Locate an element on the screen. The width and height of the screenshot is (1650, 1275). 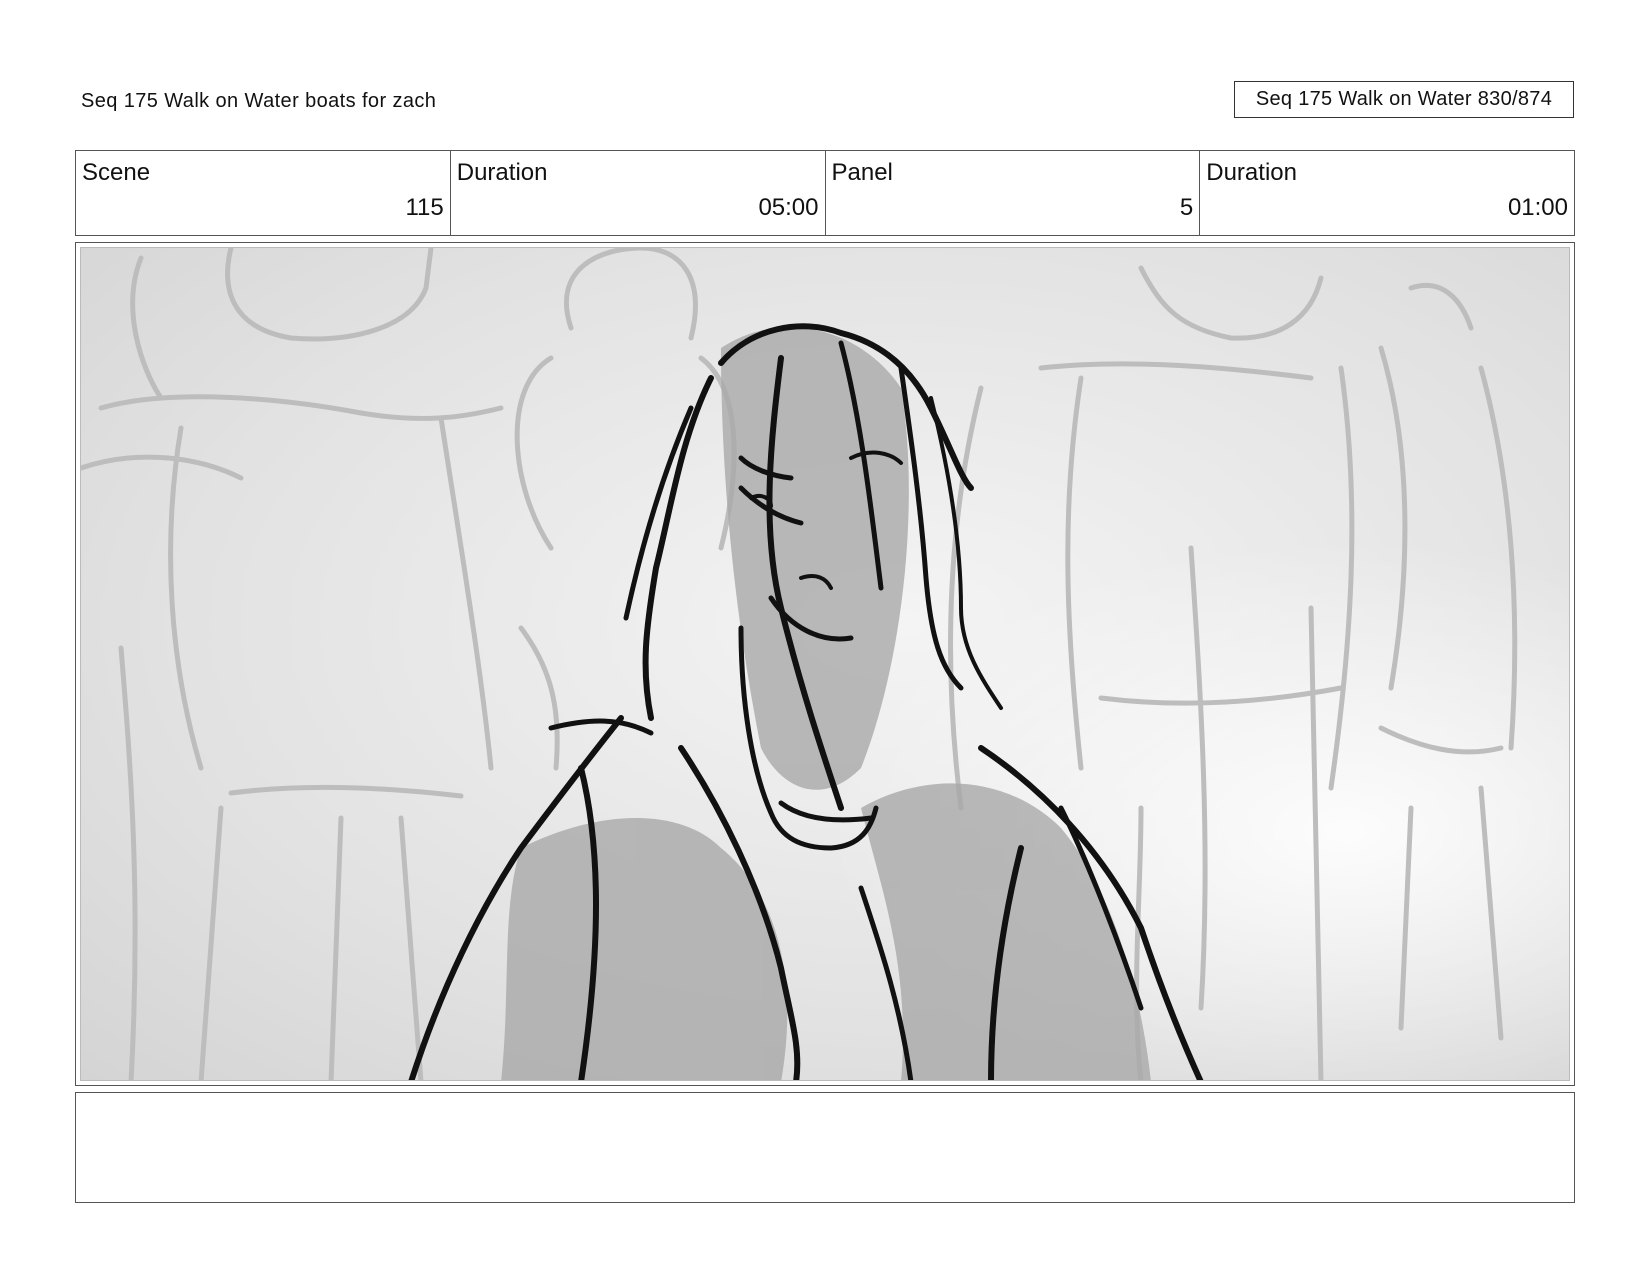
sequence-title: Seq 175 Walk on Water boats for zach is located at coordinates (259, 101).